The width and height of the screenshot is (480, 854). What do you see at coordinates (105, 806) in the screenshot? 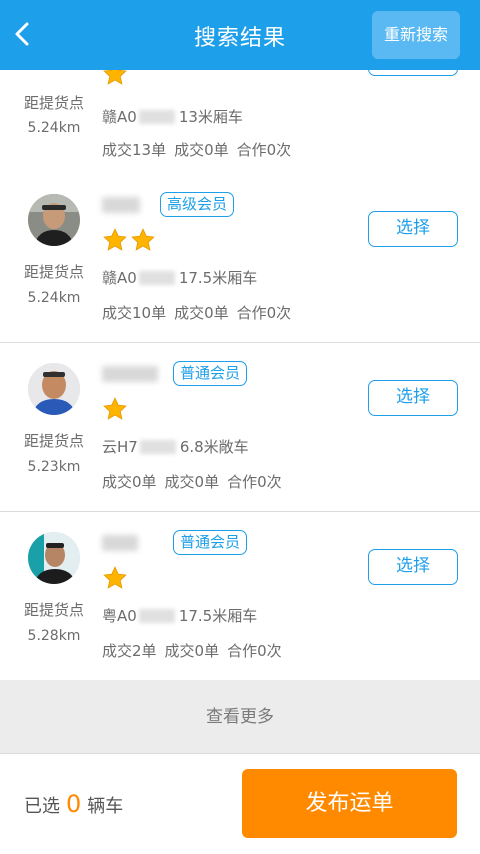
I see `selected-suffix: 辆车` at bounding box center [105, 806].